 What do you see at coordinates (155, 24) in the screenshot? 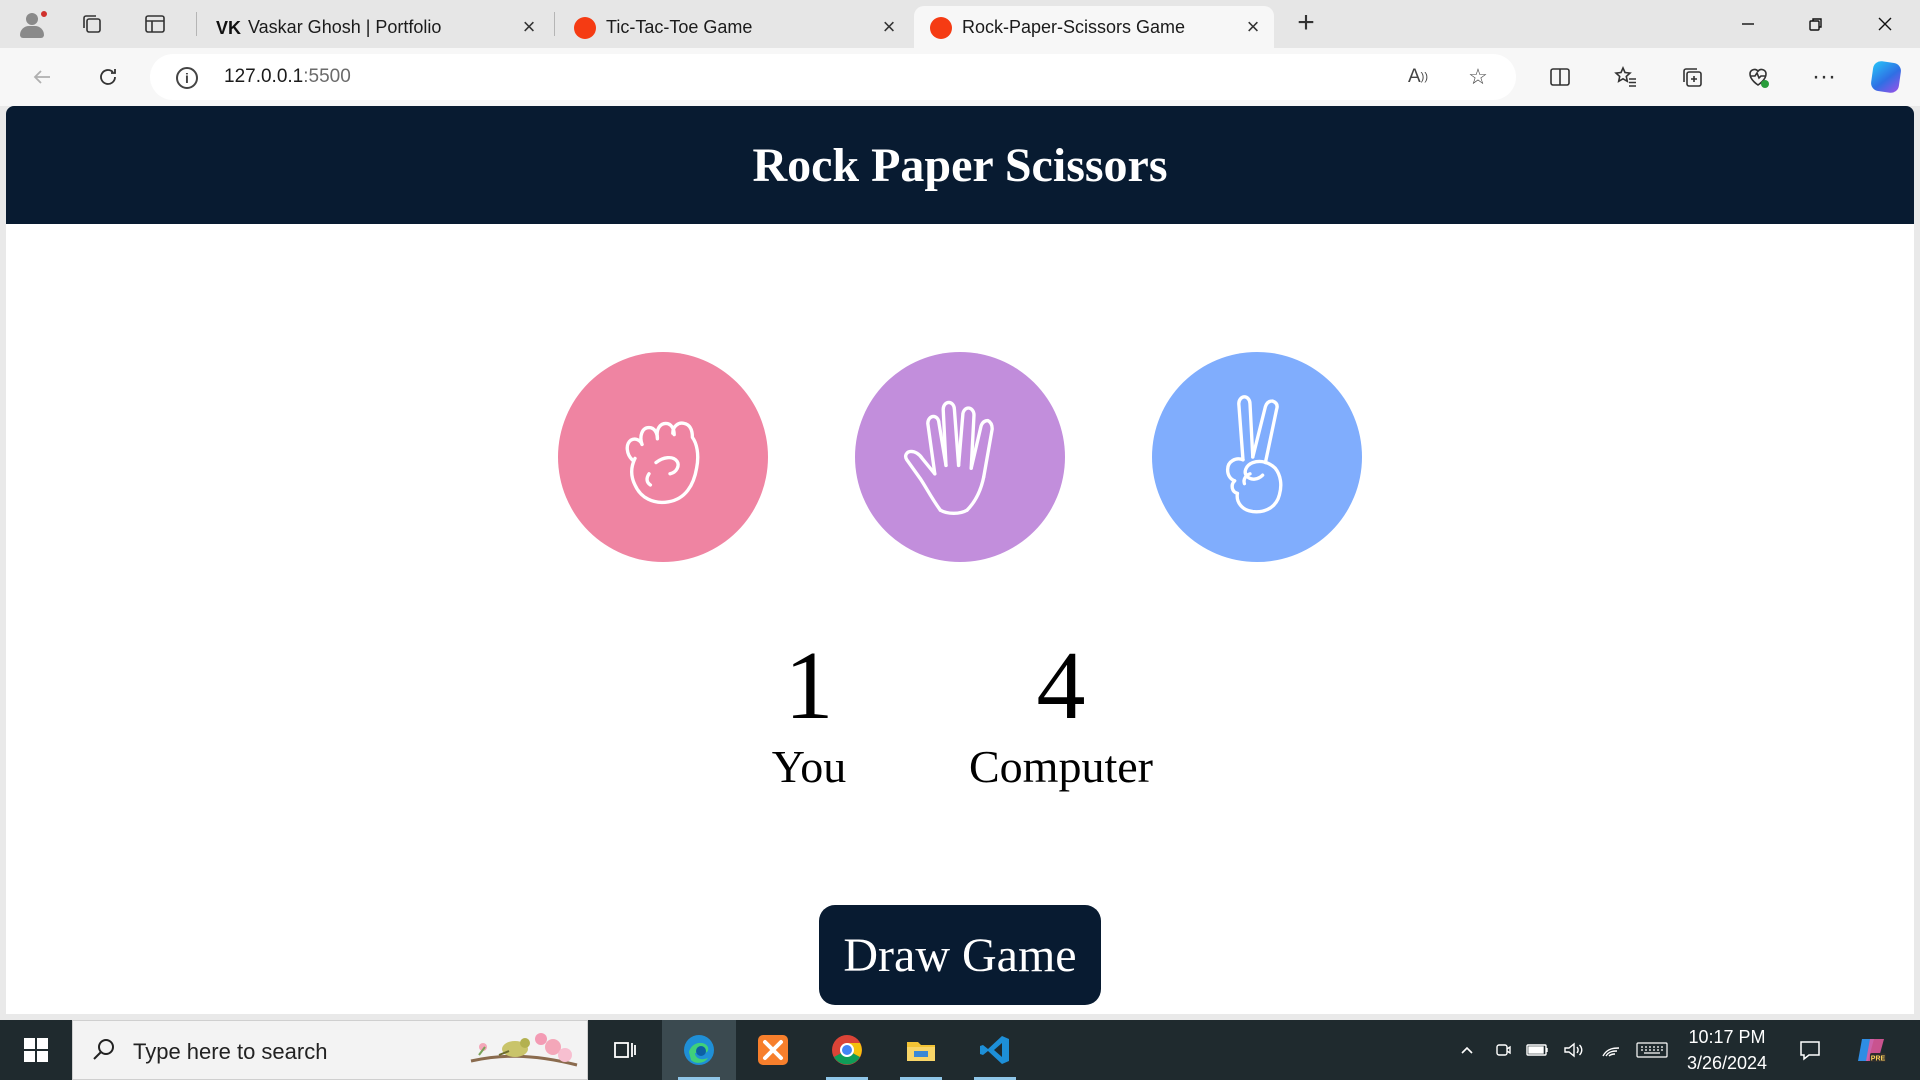
I see `tab-actions-icon` at bounding box center [155, 24].